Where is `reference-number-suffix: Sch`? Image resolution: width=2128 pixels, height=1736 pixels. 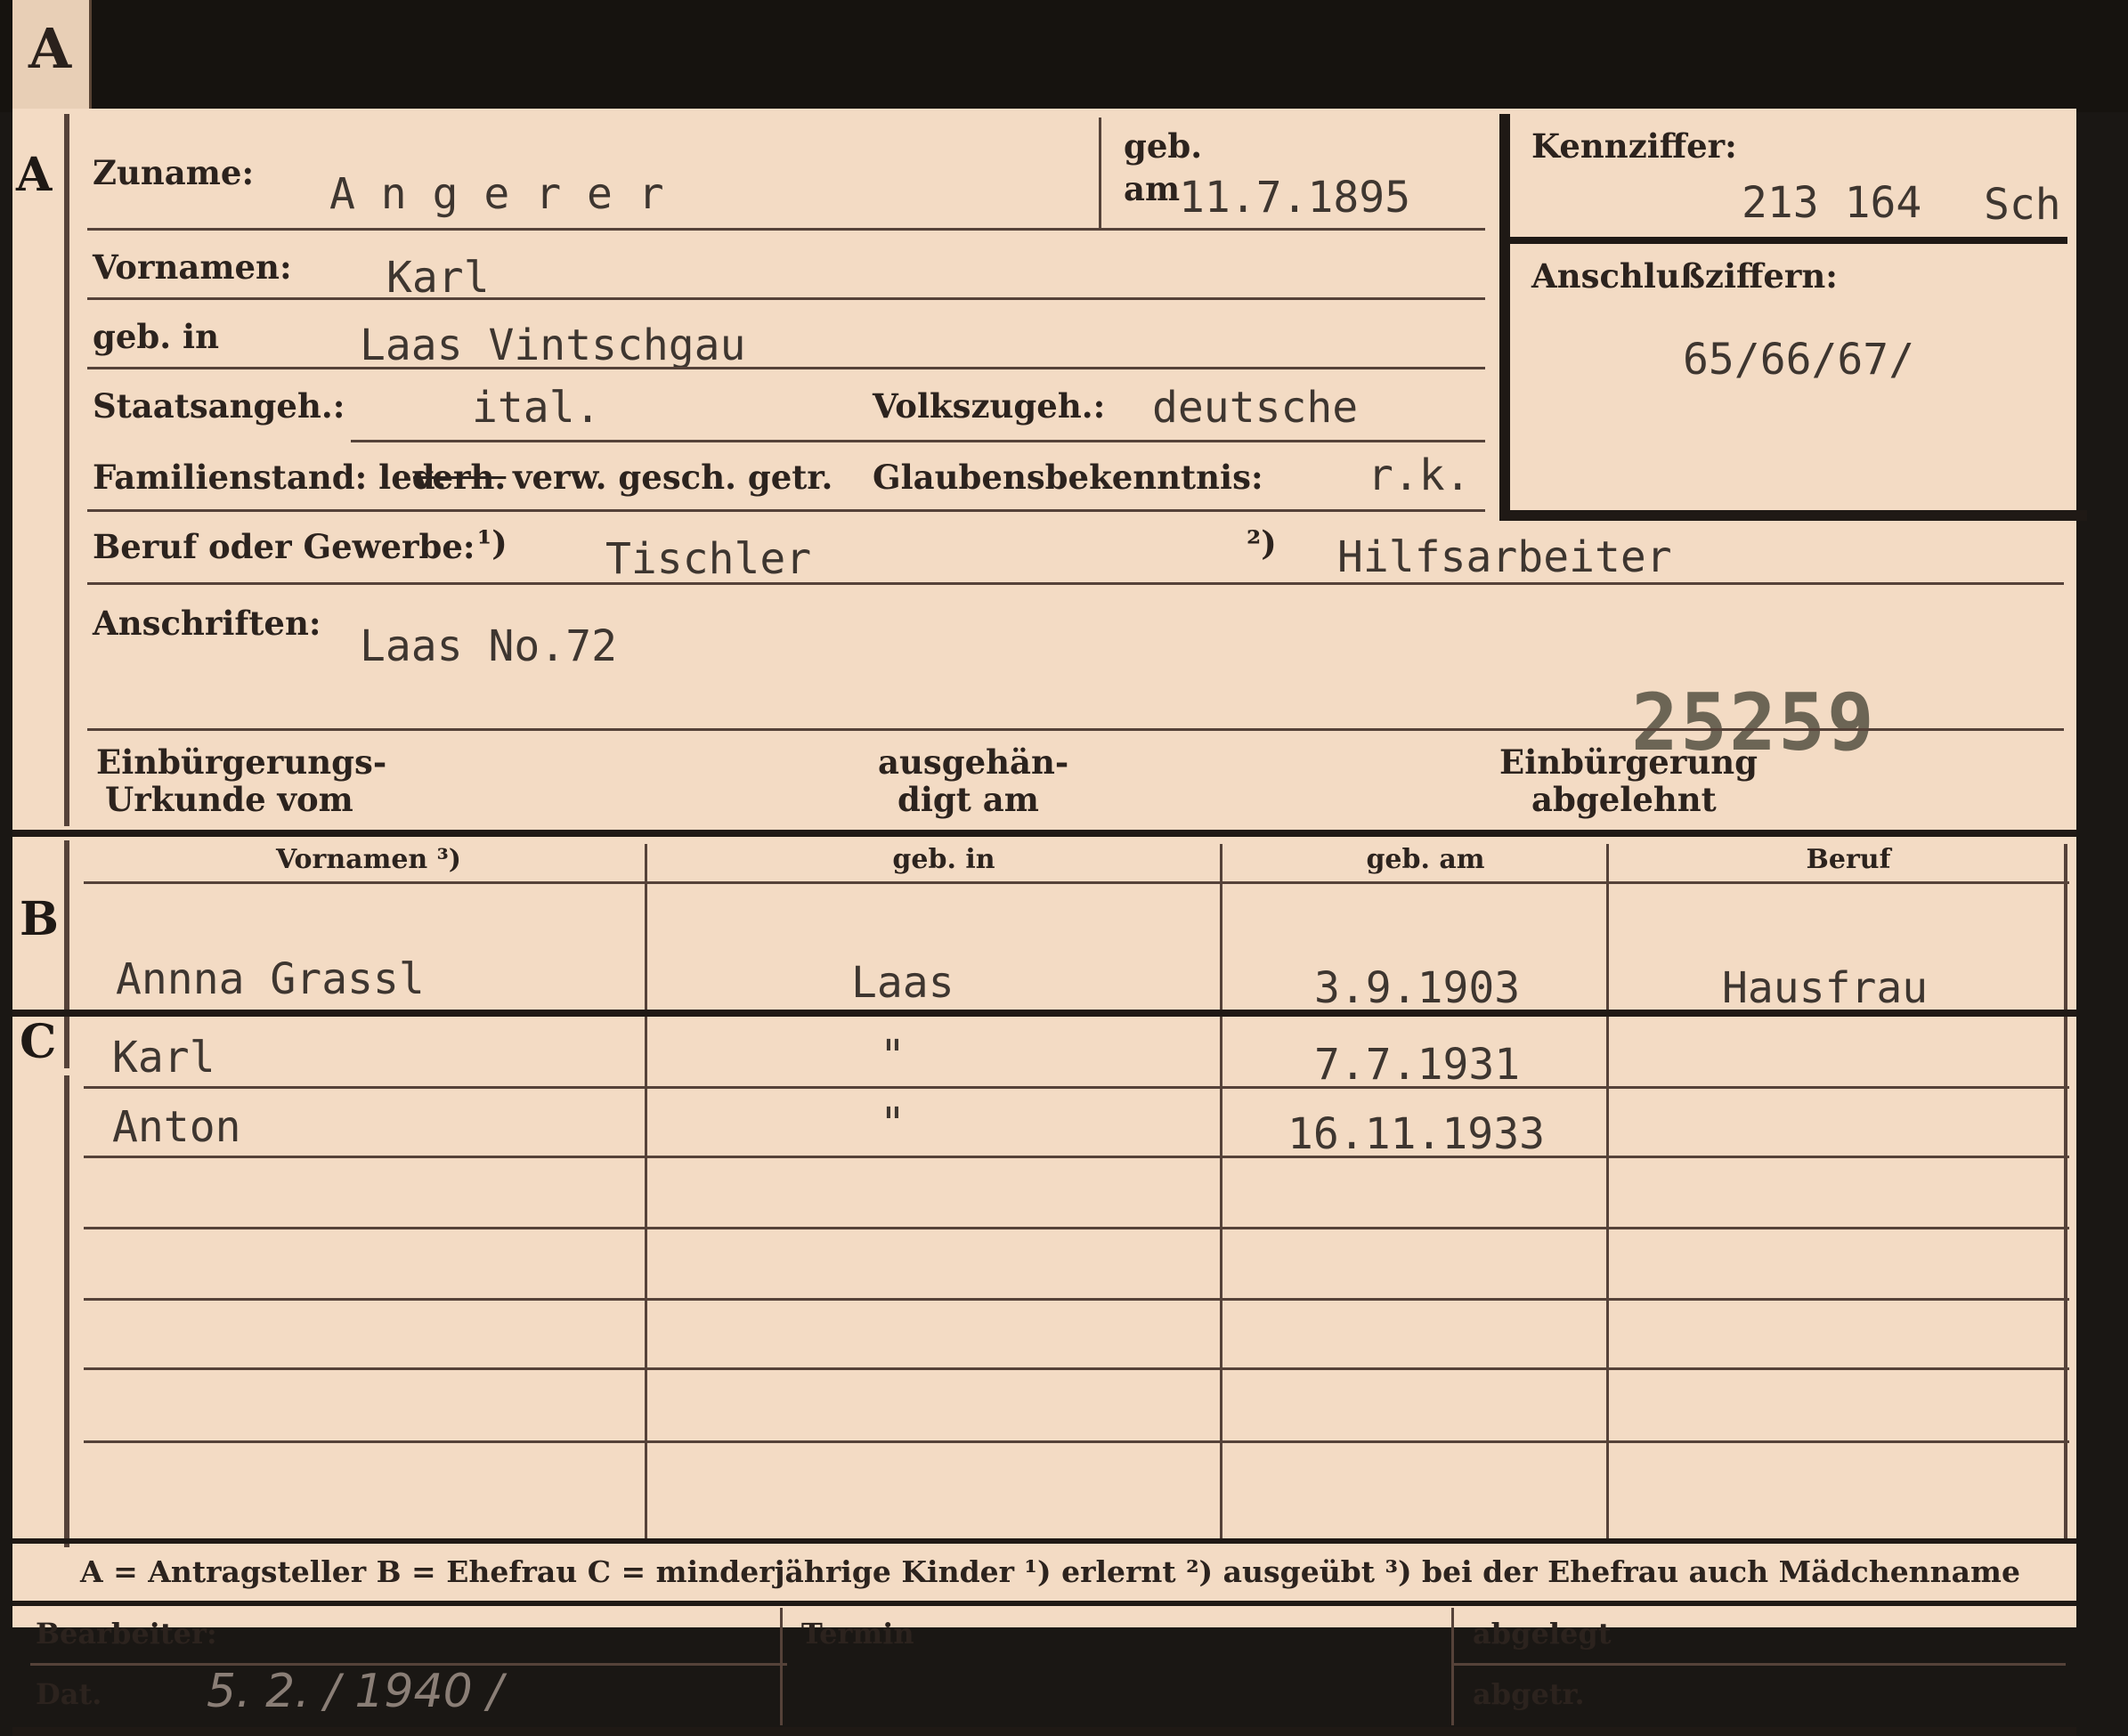 reference-number-suffix: Sch is located at coordinates (2023, 205).